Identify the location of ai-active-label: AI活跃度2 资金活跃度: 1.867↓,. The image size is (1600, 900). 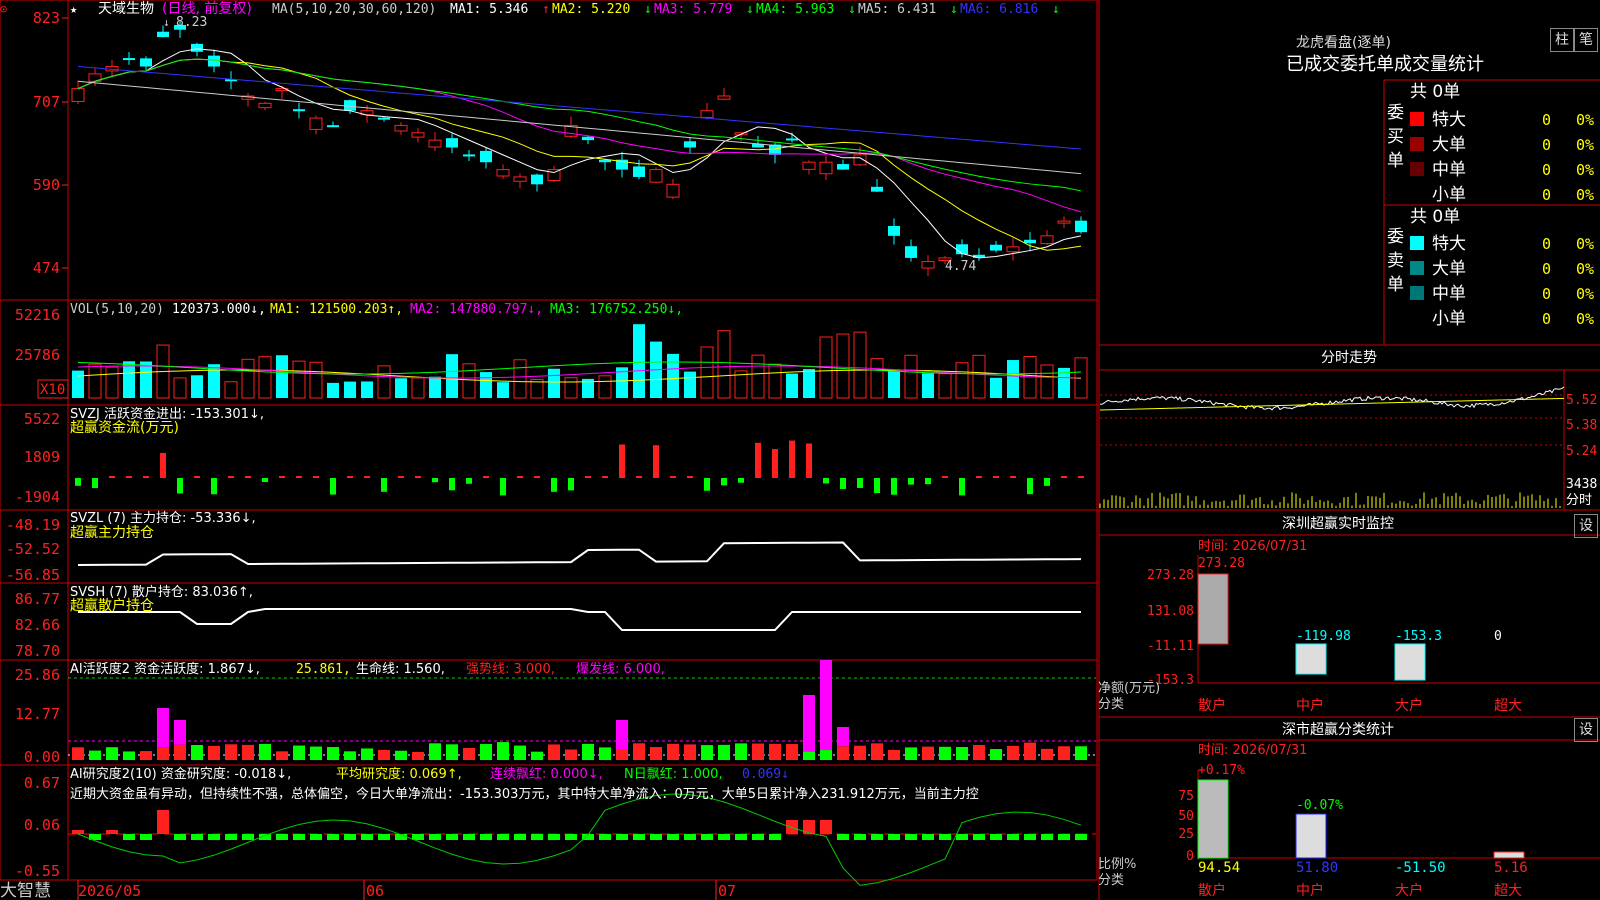
(165, 669).